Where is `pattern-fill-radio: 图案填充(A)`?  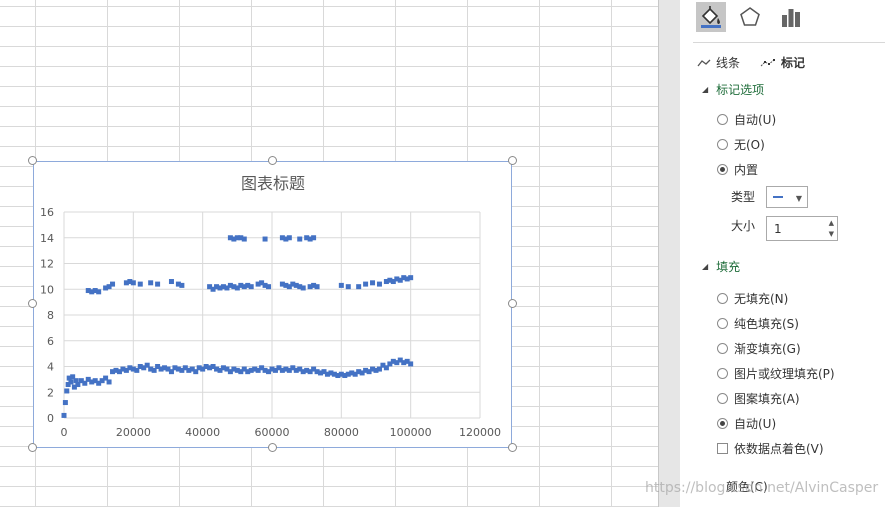
pattern-fill-radio: 图案填充(A) is located at coordinates (758, 398).